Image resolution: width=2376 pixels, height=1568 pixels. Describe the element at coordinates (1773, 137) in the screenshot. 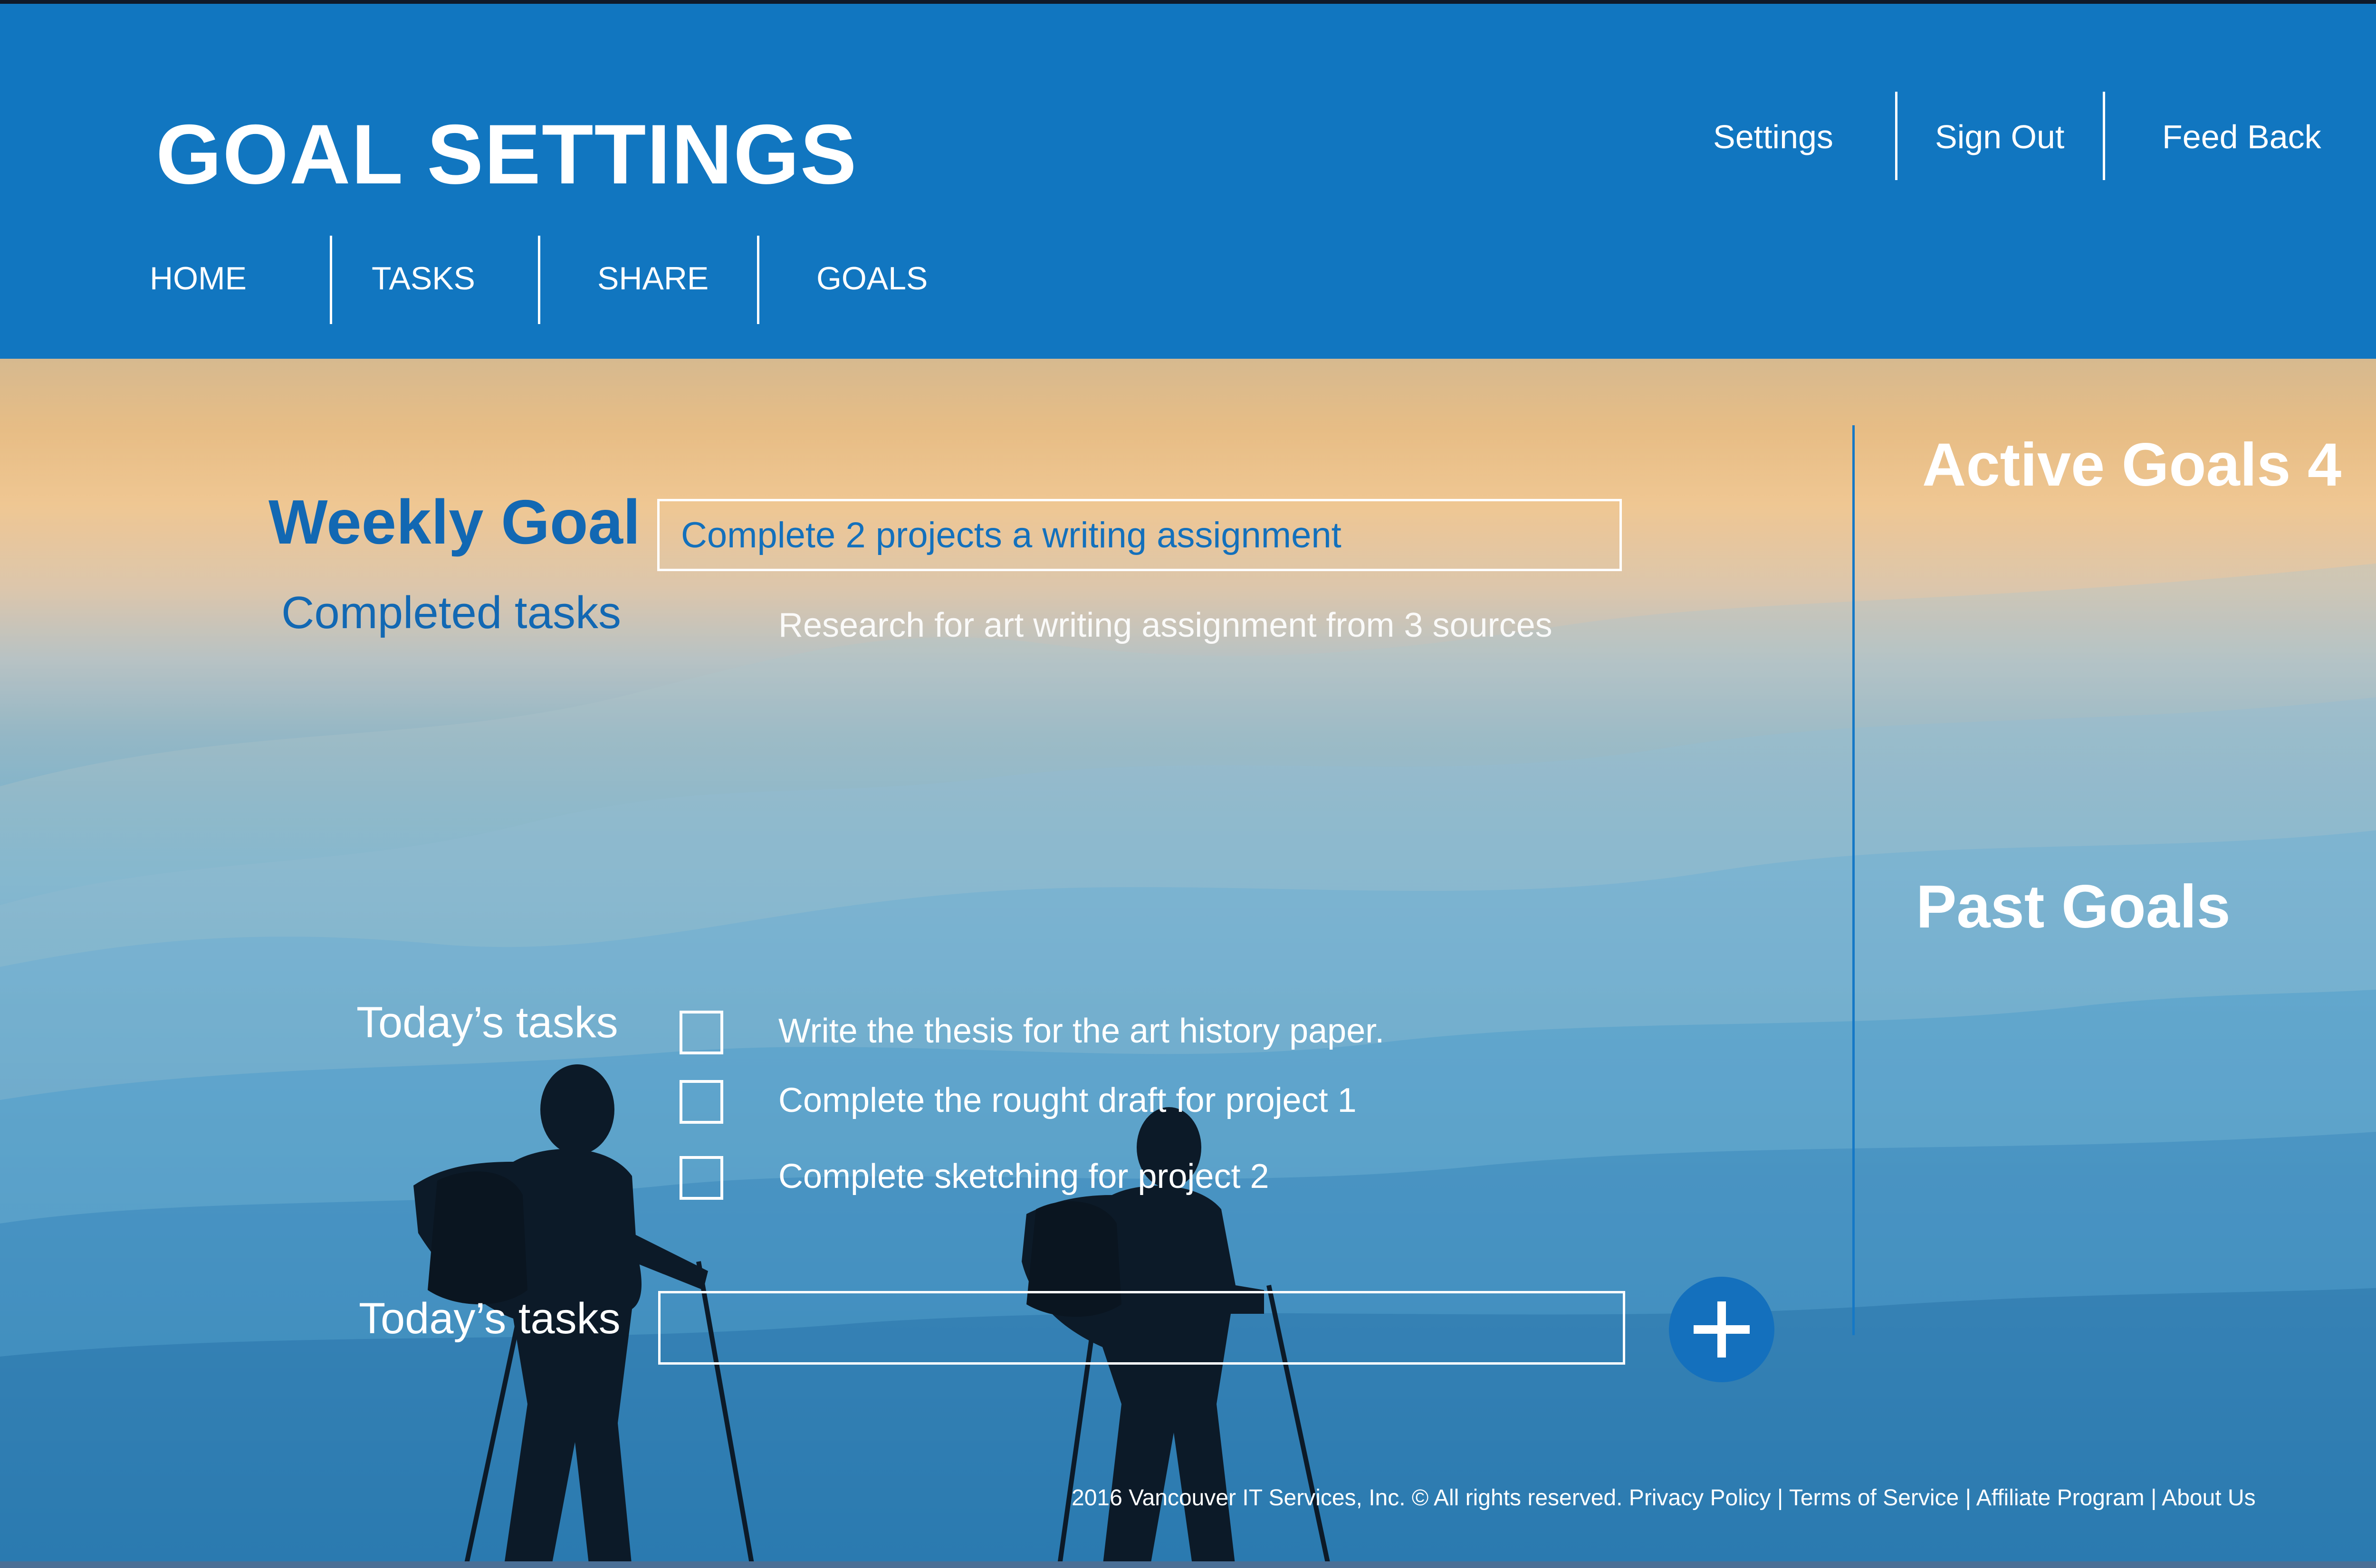

I see `settings-link: Settings` at that location.